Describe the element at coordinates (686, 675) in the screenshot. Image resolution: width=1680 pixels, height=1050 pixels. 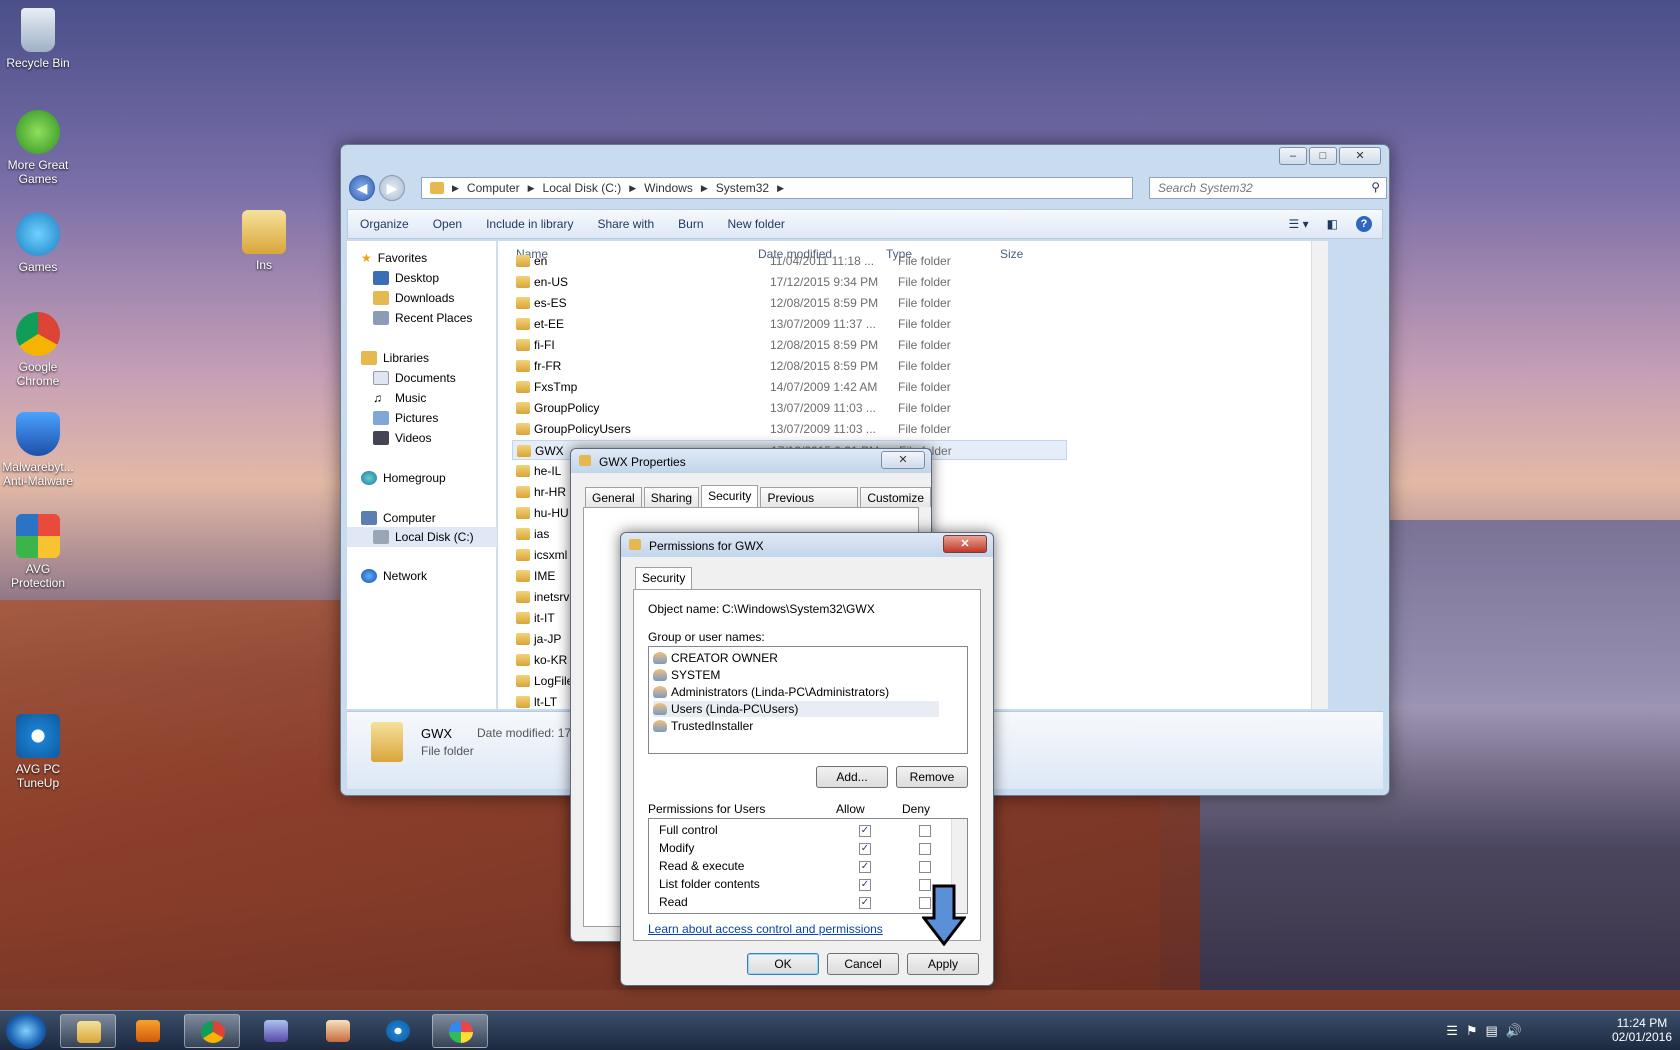
I see `list-item: SYSTEM` at that location.